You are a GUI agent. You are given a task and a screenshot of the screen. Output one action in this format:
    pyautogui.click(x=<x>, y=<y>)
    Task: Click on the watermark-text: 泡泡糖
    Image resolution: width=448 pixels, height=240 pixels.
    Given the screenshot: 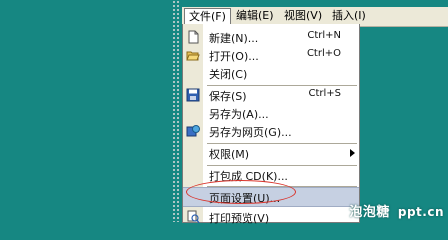 What is the action you would take?
    pyautogui.click(x=369, y=212)
    